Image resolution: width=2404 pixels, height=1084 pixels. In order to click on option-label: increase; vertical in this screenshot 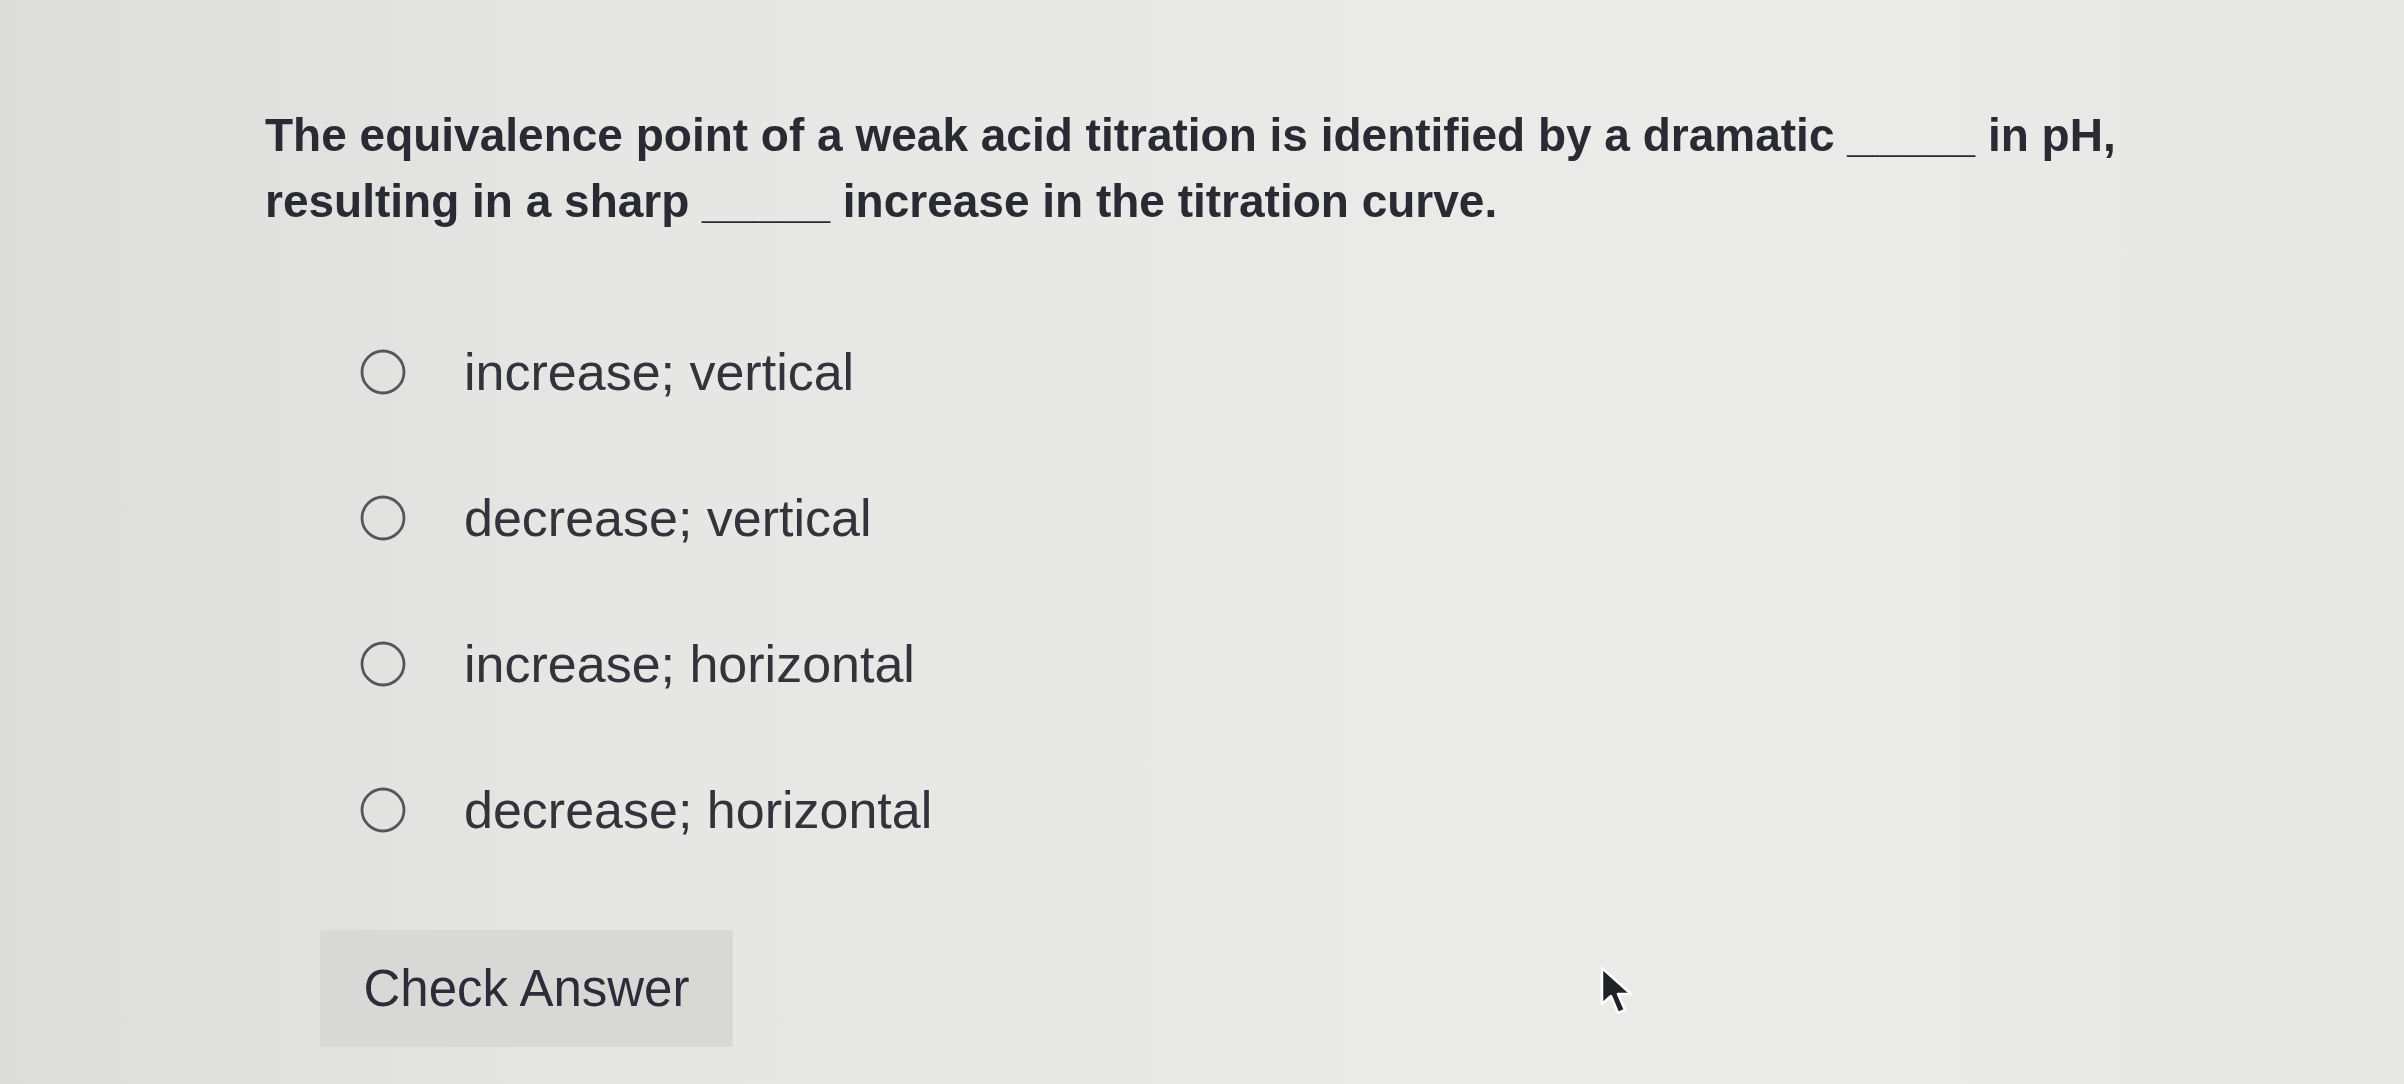, I will do `click(659, 372)`.